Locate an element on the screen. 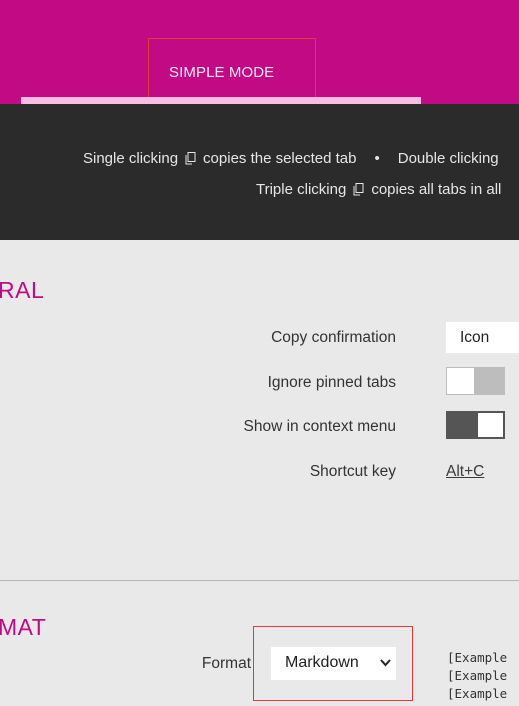 This screenshot has width=519, height=706. show-in-context-menu-toggle is located at coordinates (475, 425).